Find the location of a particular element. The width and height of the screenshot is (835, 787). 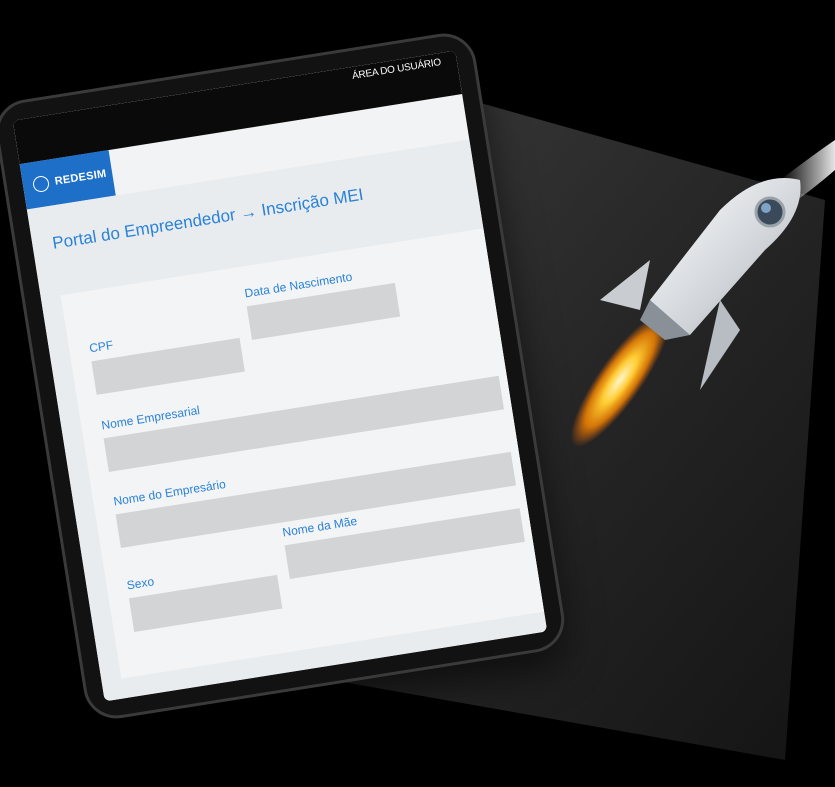

company-name-input is located at coordinates (303, 423).